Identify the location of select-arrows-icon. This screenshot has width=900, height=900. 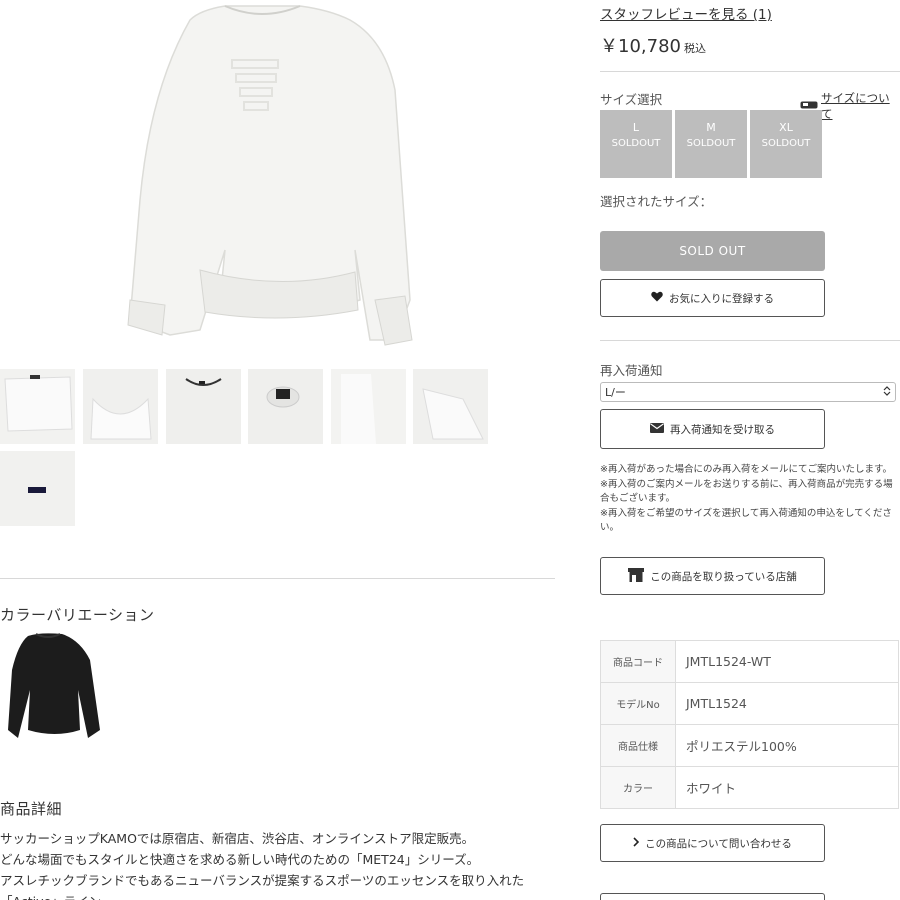
(887, 392).